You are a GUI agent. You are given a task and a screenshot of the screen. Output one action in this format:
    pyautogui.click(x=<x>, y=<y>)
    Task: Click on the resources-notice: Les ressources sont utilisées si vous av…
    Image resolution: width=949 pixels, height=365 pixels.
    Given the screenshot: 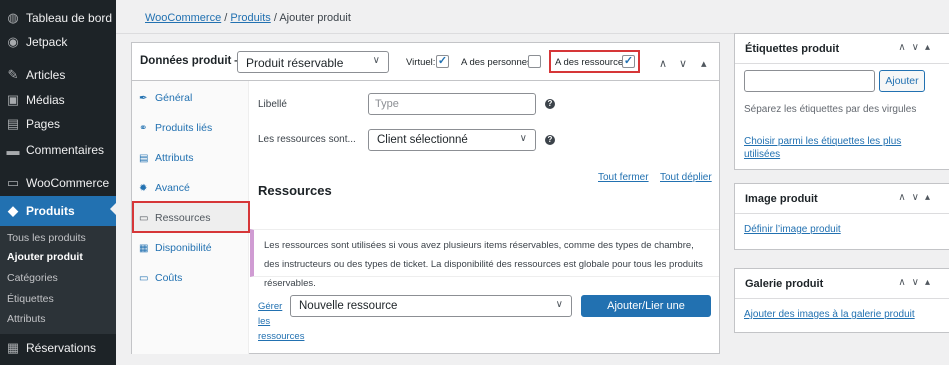 What is the action you would take?
    pyautogui.click(x=484, y=259)
    